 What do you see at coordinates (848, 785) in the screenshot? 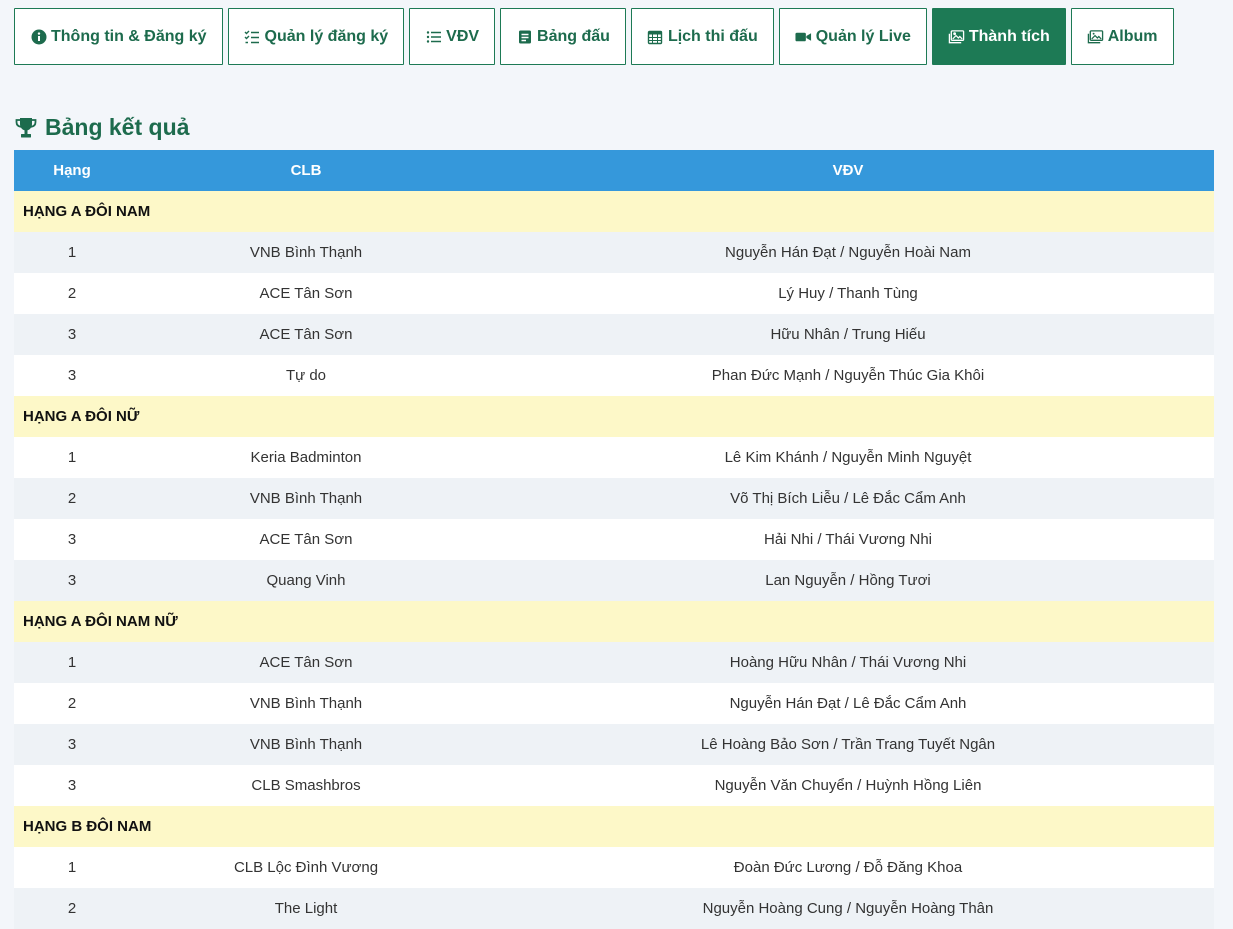
I see `players-cell: Nguyễn Văn Chuyển / Huỳnh Hồng Liên` at bounding box center [848, 785].